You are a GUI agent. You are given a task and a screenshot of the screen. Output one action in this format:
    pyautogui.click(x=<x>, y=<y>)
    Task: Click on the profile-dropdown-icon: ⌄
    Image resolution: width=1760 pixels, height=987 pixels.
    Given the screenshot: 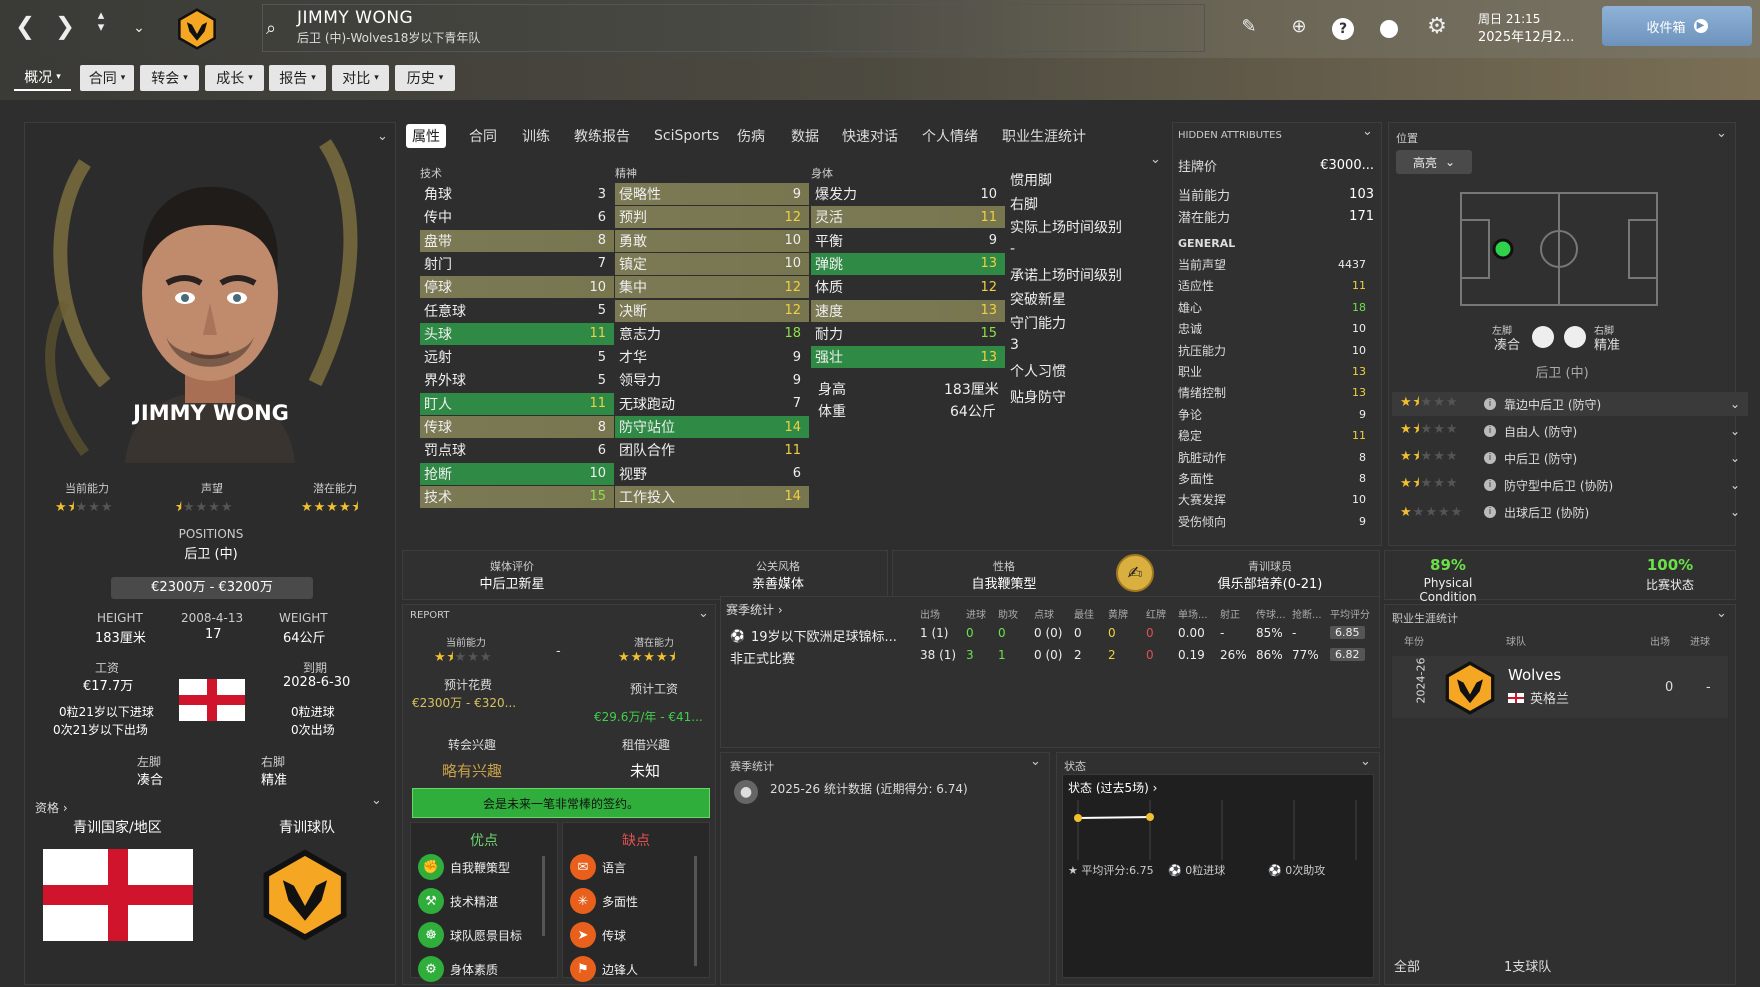 What is the action you would take?
    pyautogui.click(x=382, y=136)
    